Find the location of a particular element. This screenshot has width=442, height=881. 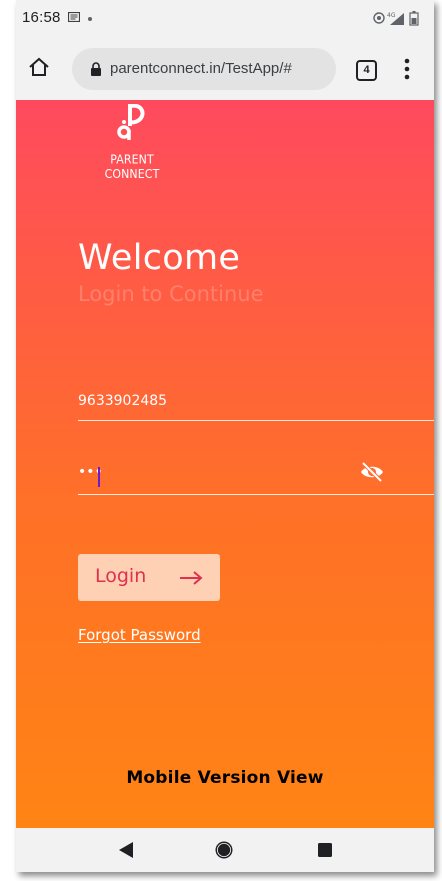

phone-number-value: 9633902485 is located at coordinates (122, 401).